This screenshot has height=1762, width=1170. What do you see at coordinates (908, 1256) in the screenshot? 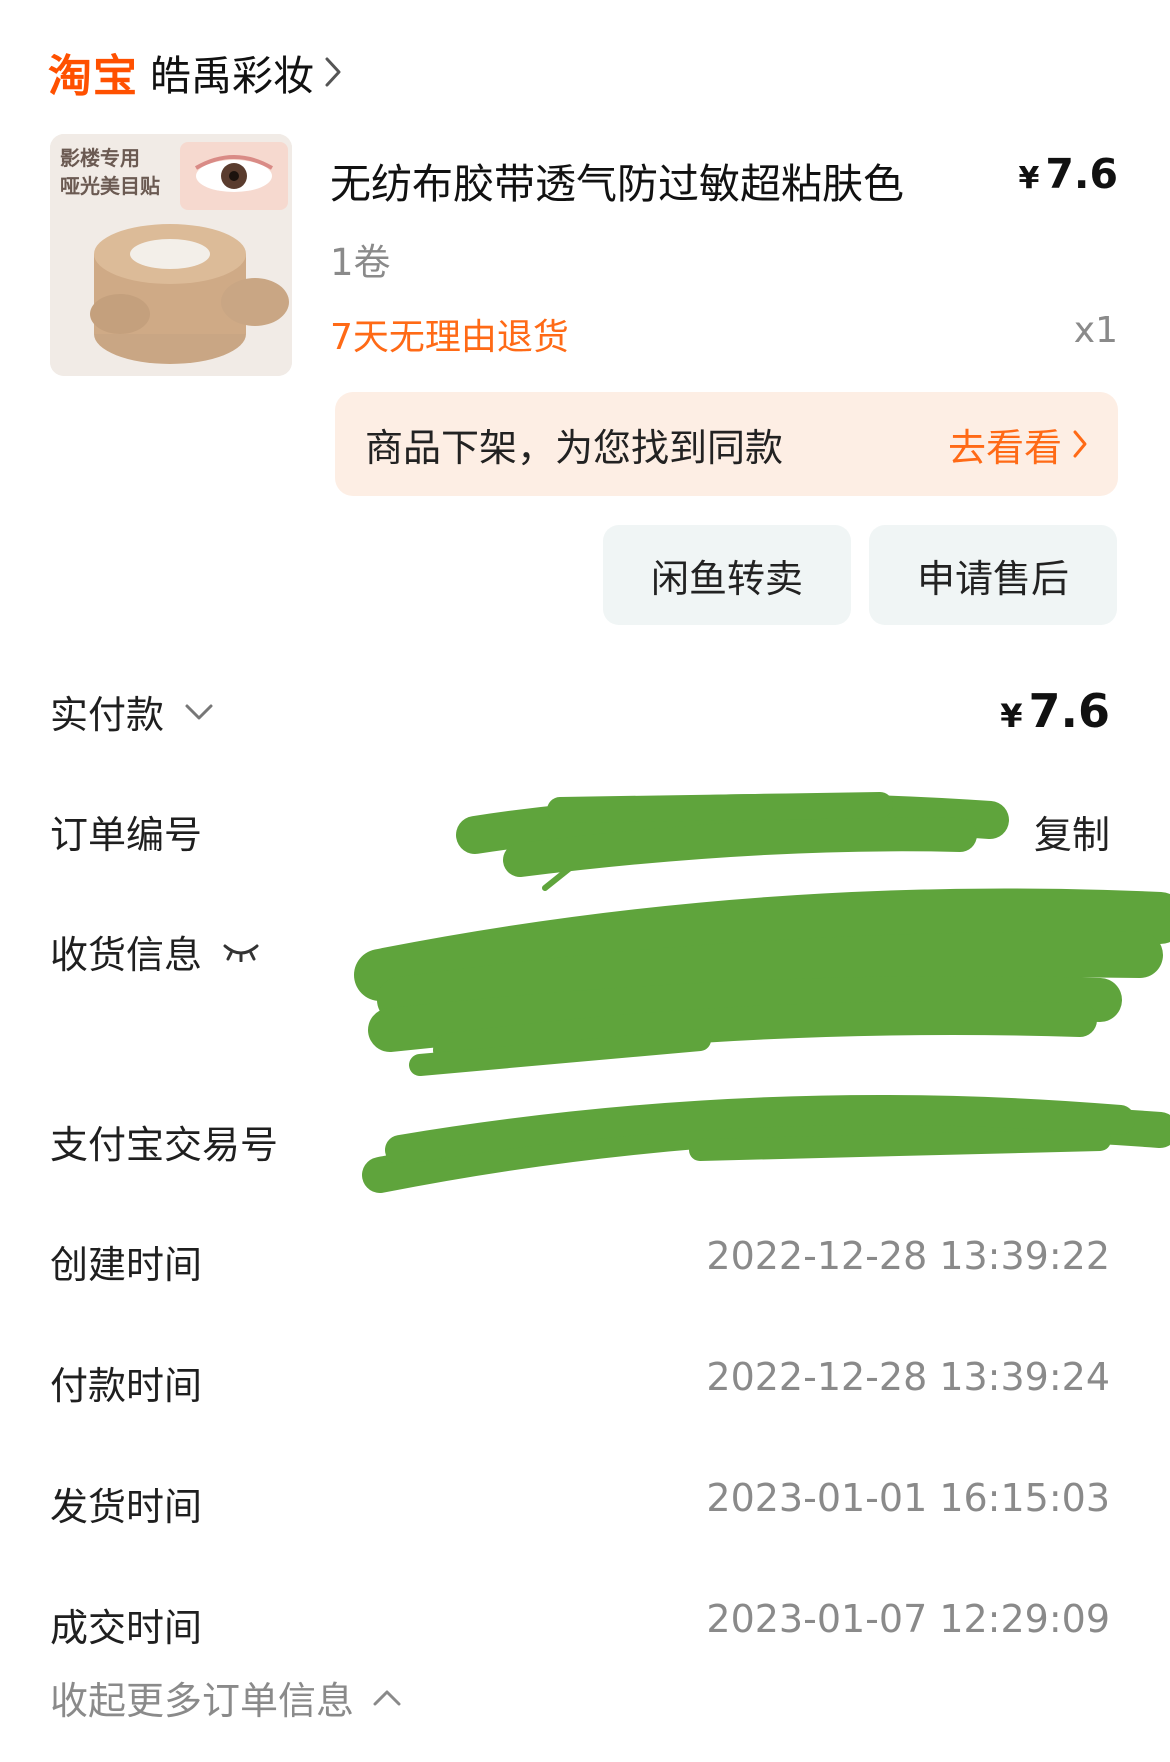
I see `created-time-value: 2022-12-28 13:39:22` at bounding box center [908, 1256].